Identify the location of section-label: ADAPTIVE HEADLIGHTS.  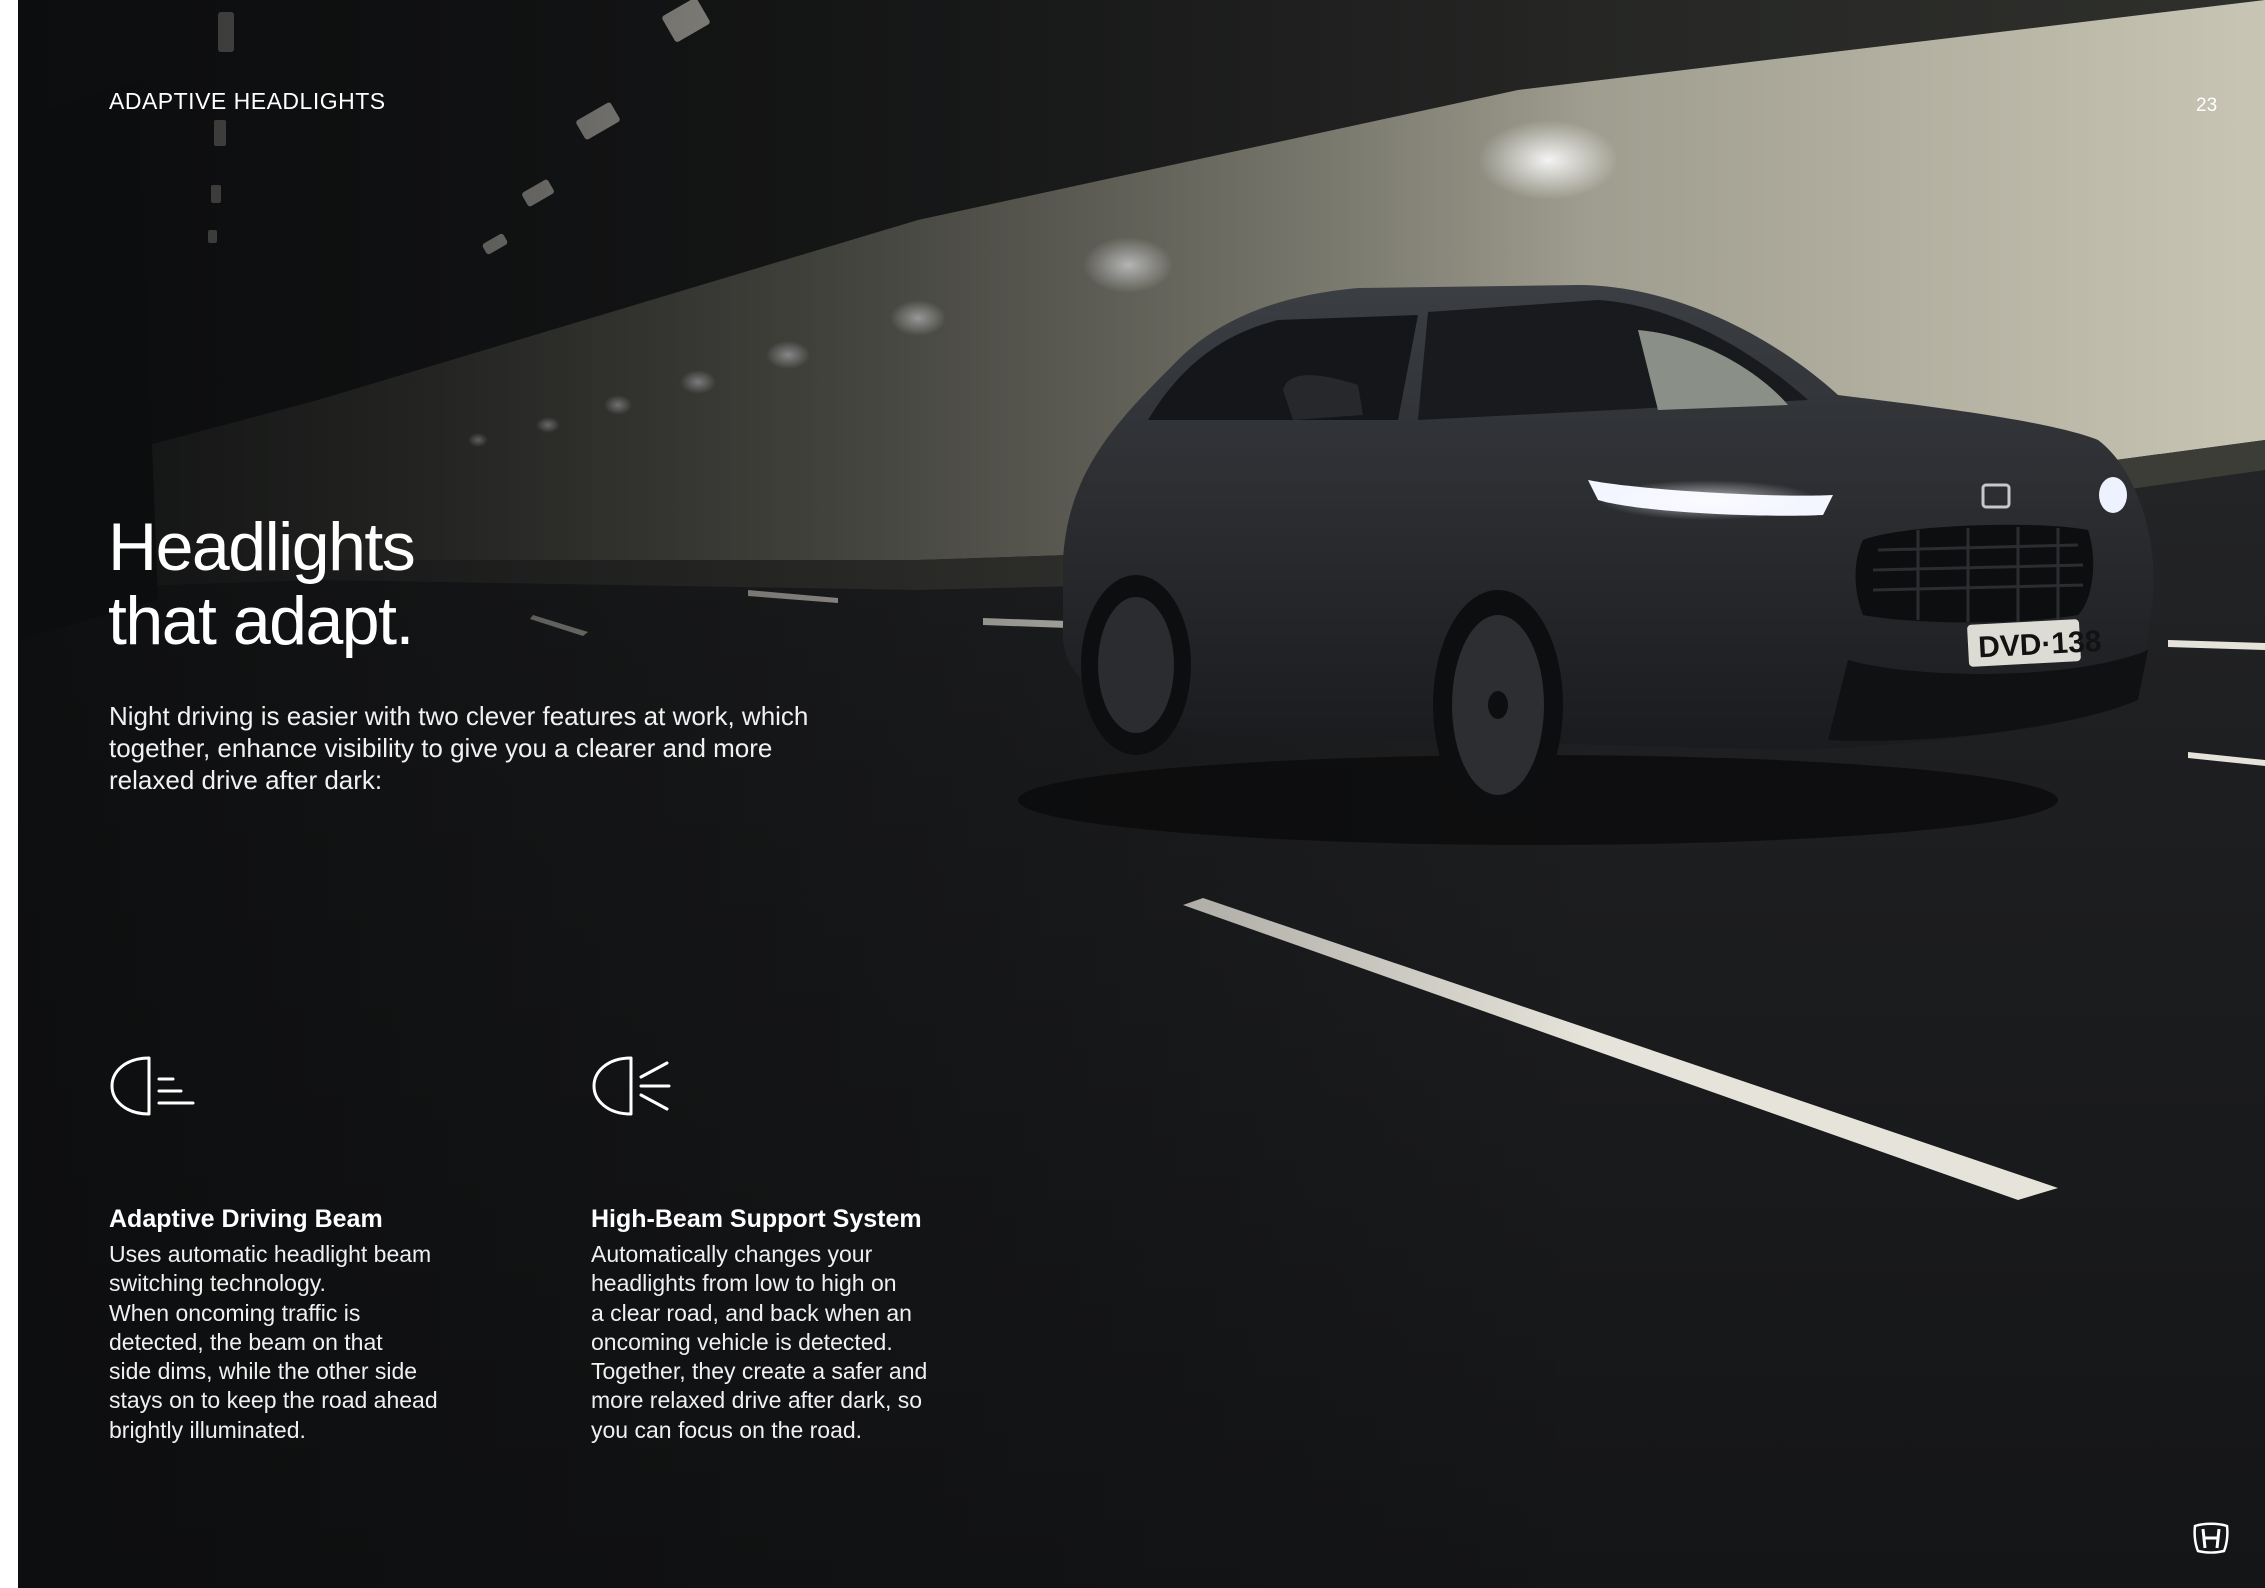
(247, 101).